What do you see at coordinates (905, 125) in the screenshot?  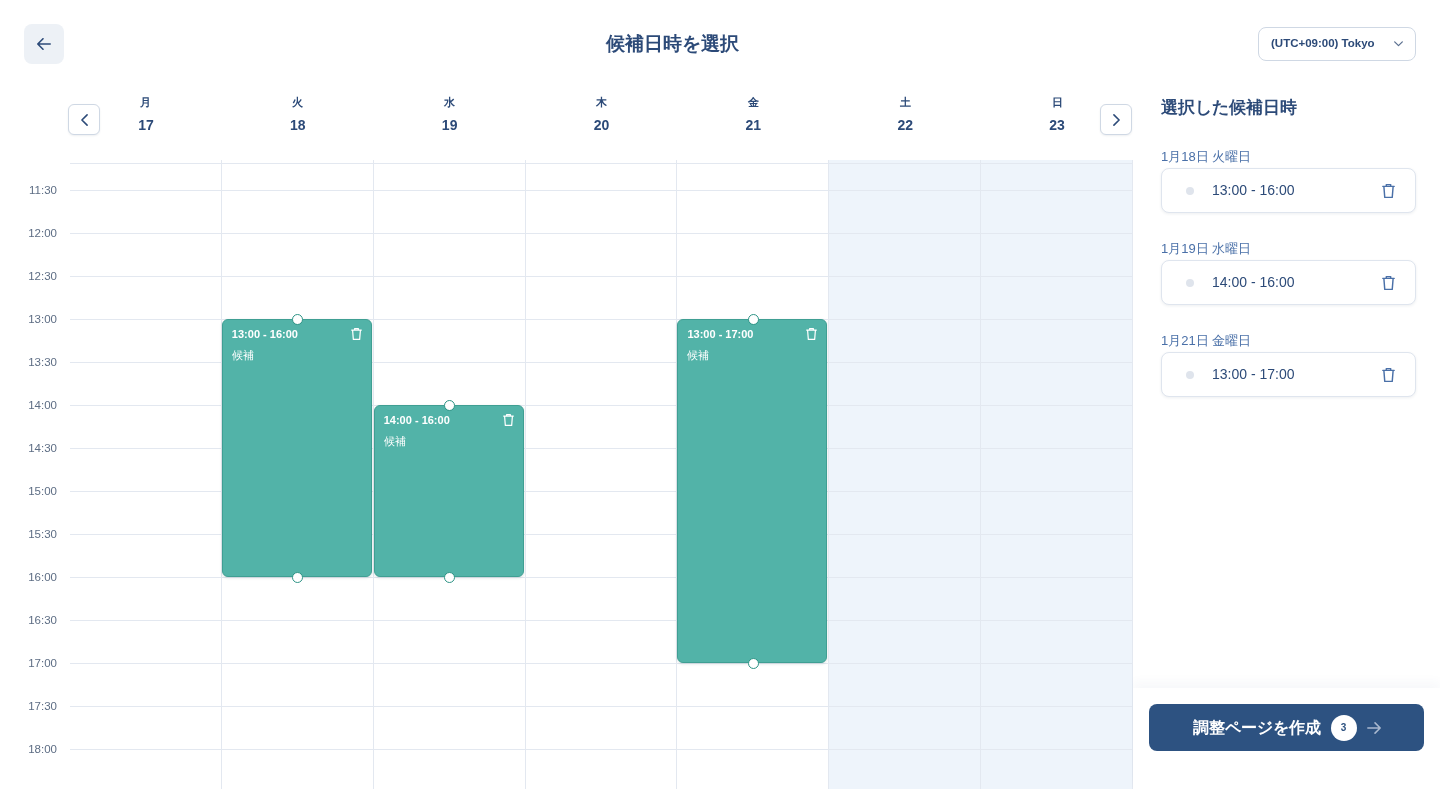 I see `date-label: 22` at bounding box center [905, 125].